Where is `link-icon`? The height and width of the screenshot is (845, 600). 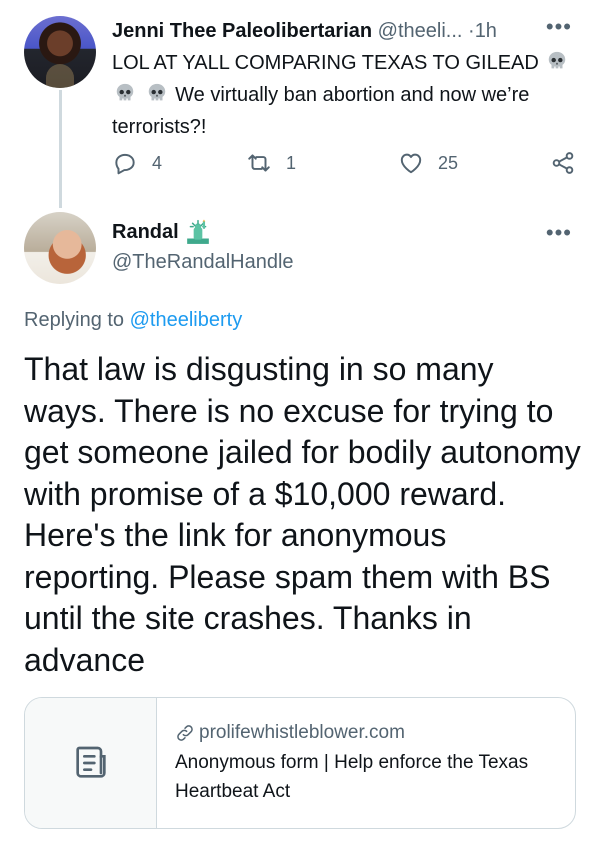
link-icon is located at coordinates (185, 733).